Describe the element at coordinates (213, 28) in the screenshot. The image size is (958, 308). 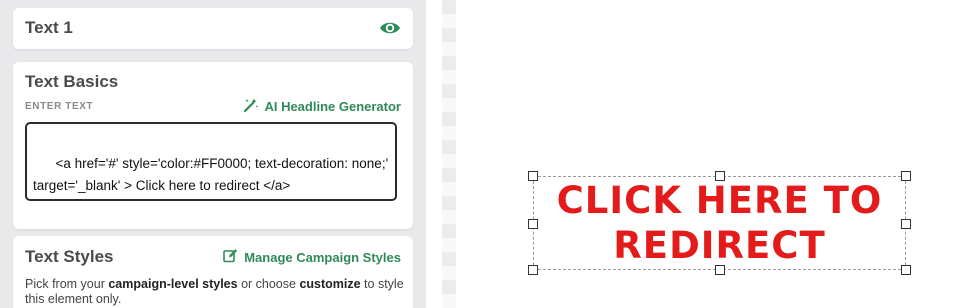
I see `layer-header-card: Text 1` at that location.